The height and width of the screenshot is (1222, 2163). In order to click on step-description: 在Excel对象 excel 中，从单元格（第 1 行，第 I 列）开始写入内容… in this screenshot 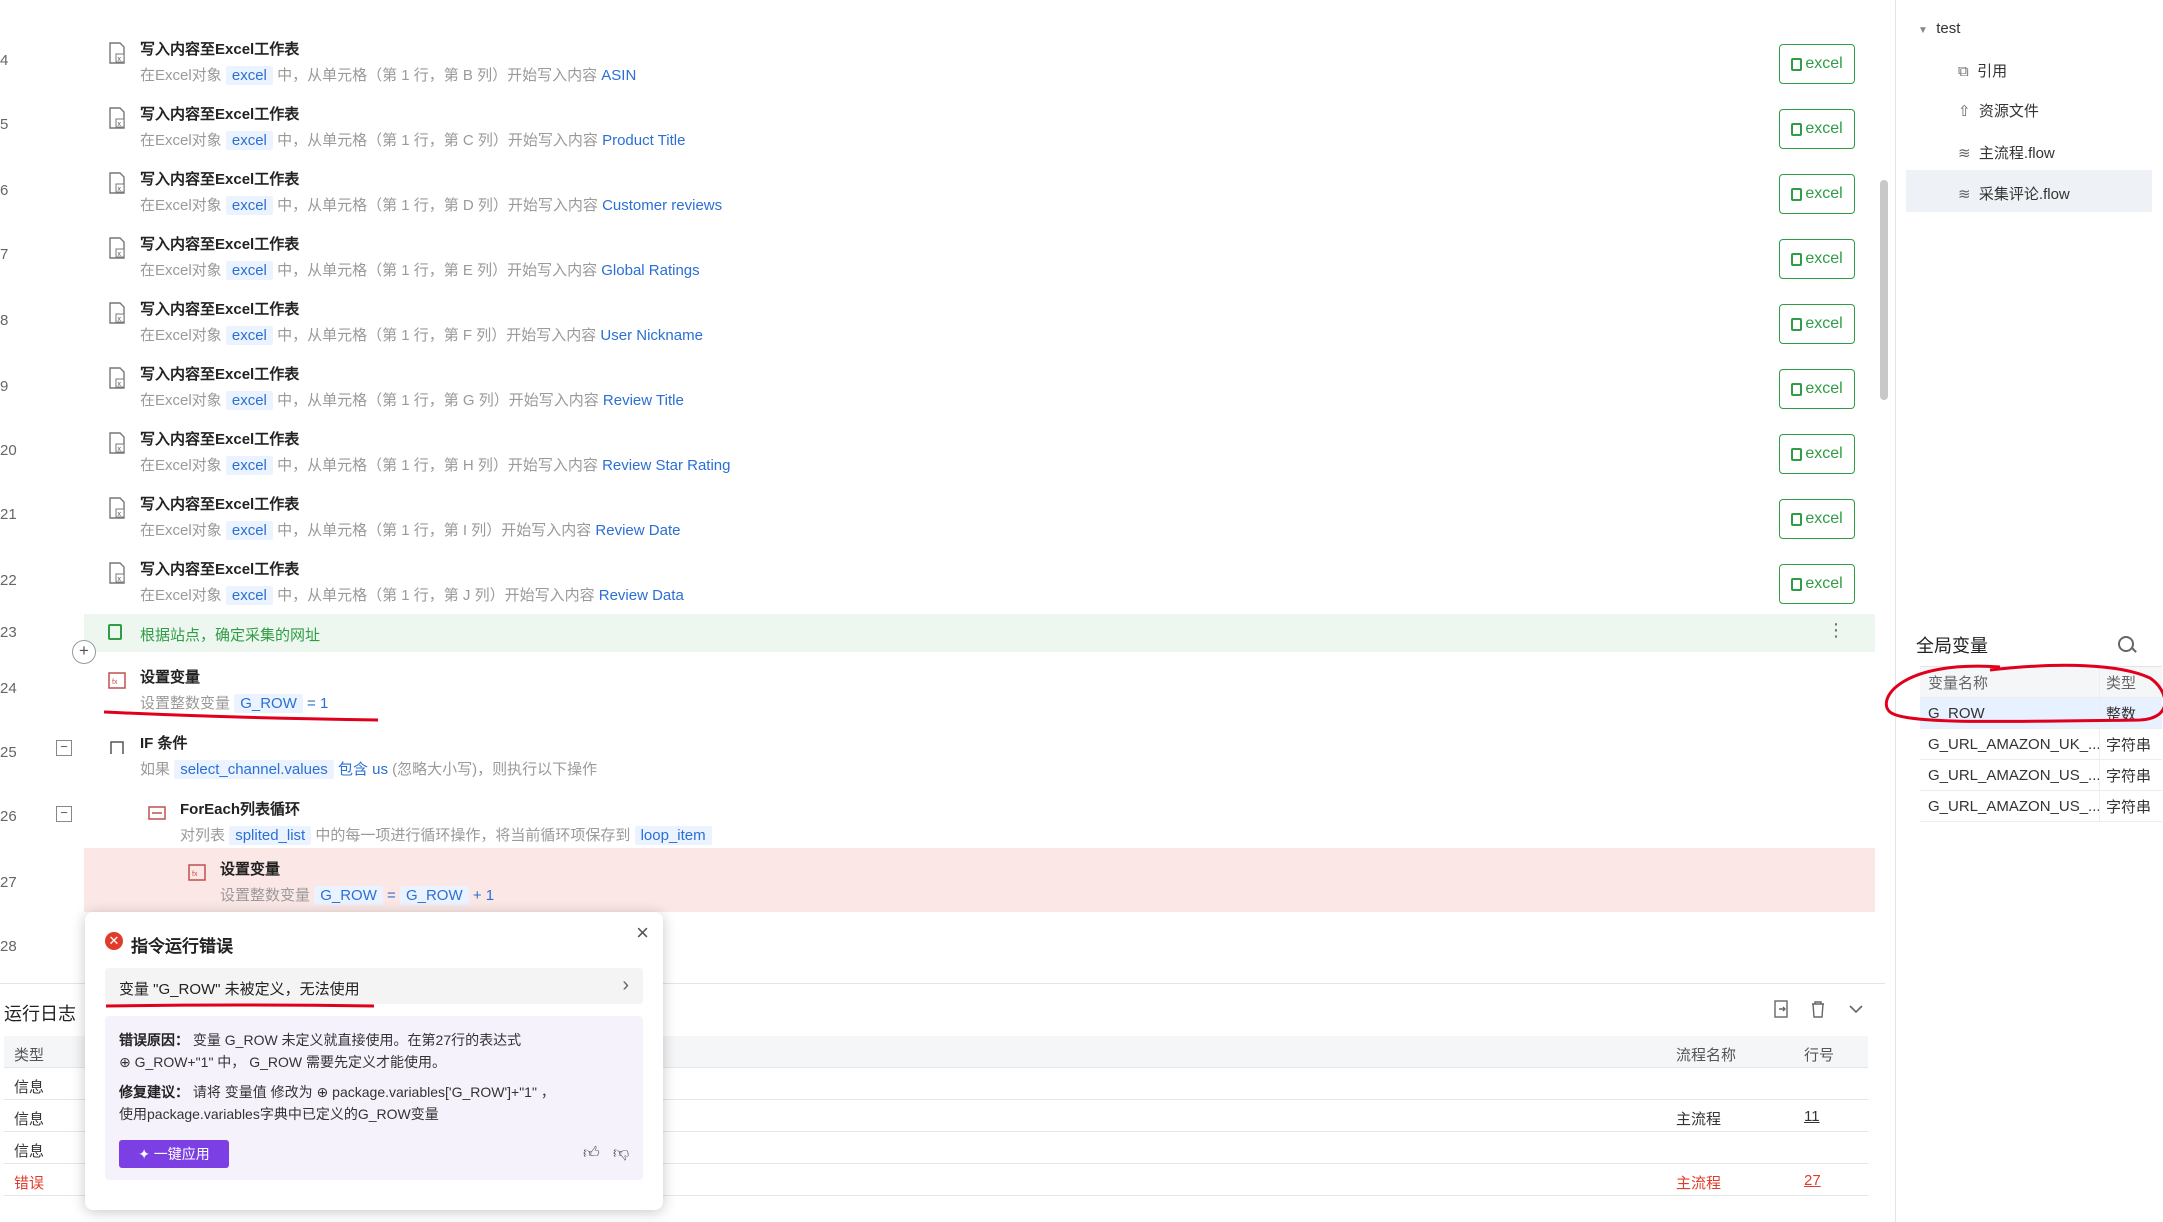, I will do `click(410, 530)`.